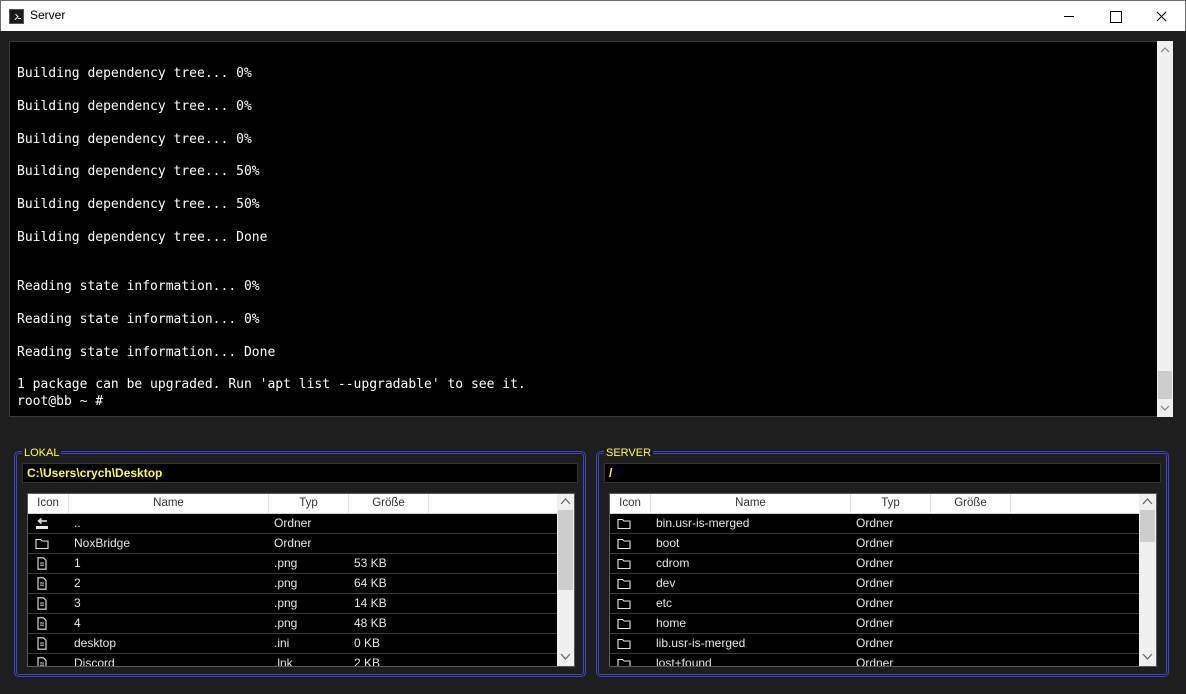 This screenshot has height=694, width=1186. Describe the element at coordinates (666, 583) in the screenshot. I see `file-name: dev` at that location.